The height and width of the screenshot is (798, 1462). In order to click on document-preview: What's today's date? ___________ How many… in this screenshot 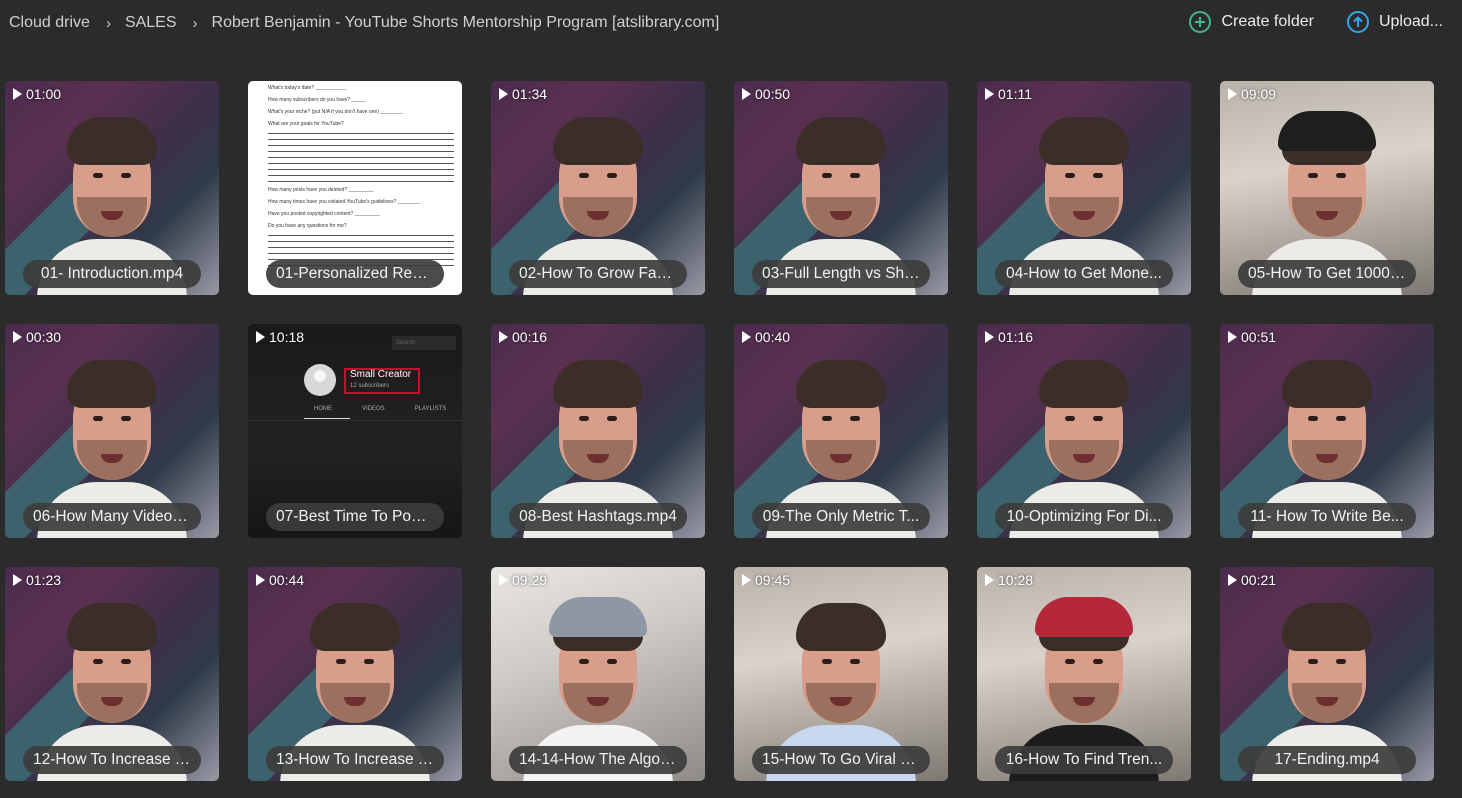, I will do `click(361, 178)`.